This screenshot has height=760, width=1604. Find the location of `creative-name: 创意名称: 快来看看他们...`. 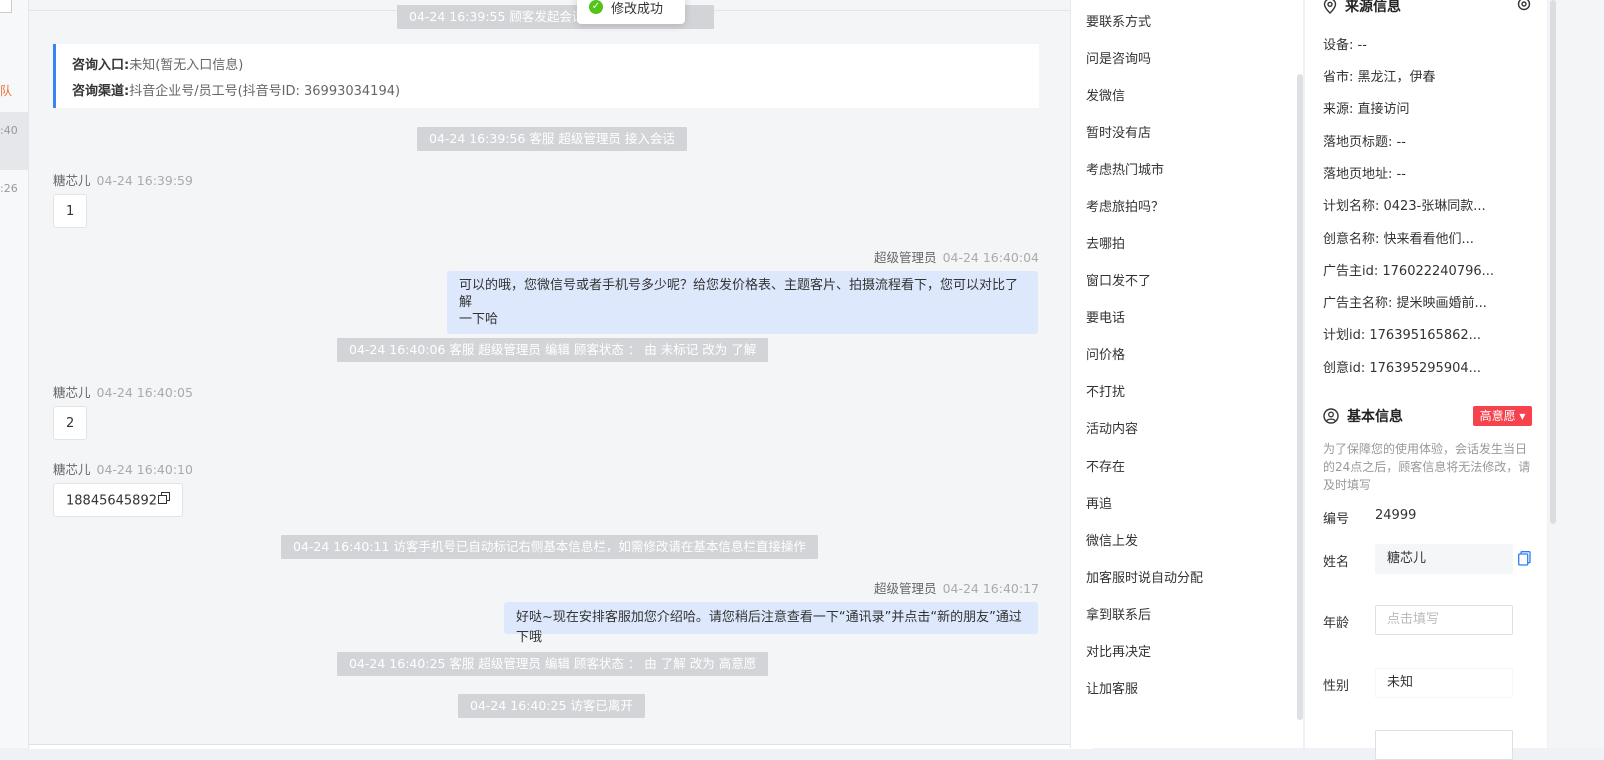

creative-name: 创意名称: 快来看看他们... is located at coordinates (1398, 239).